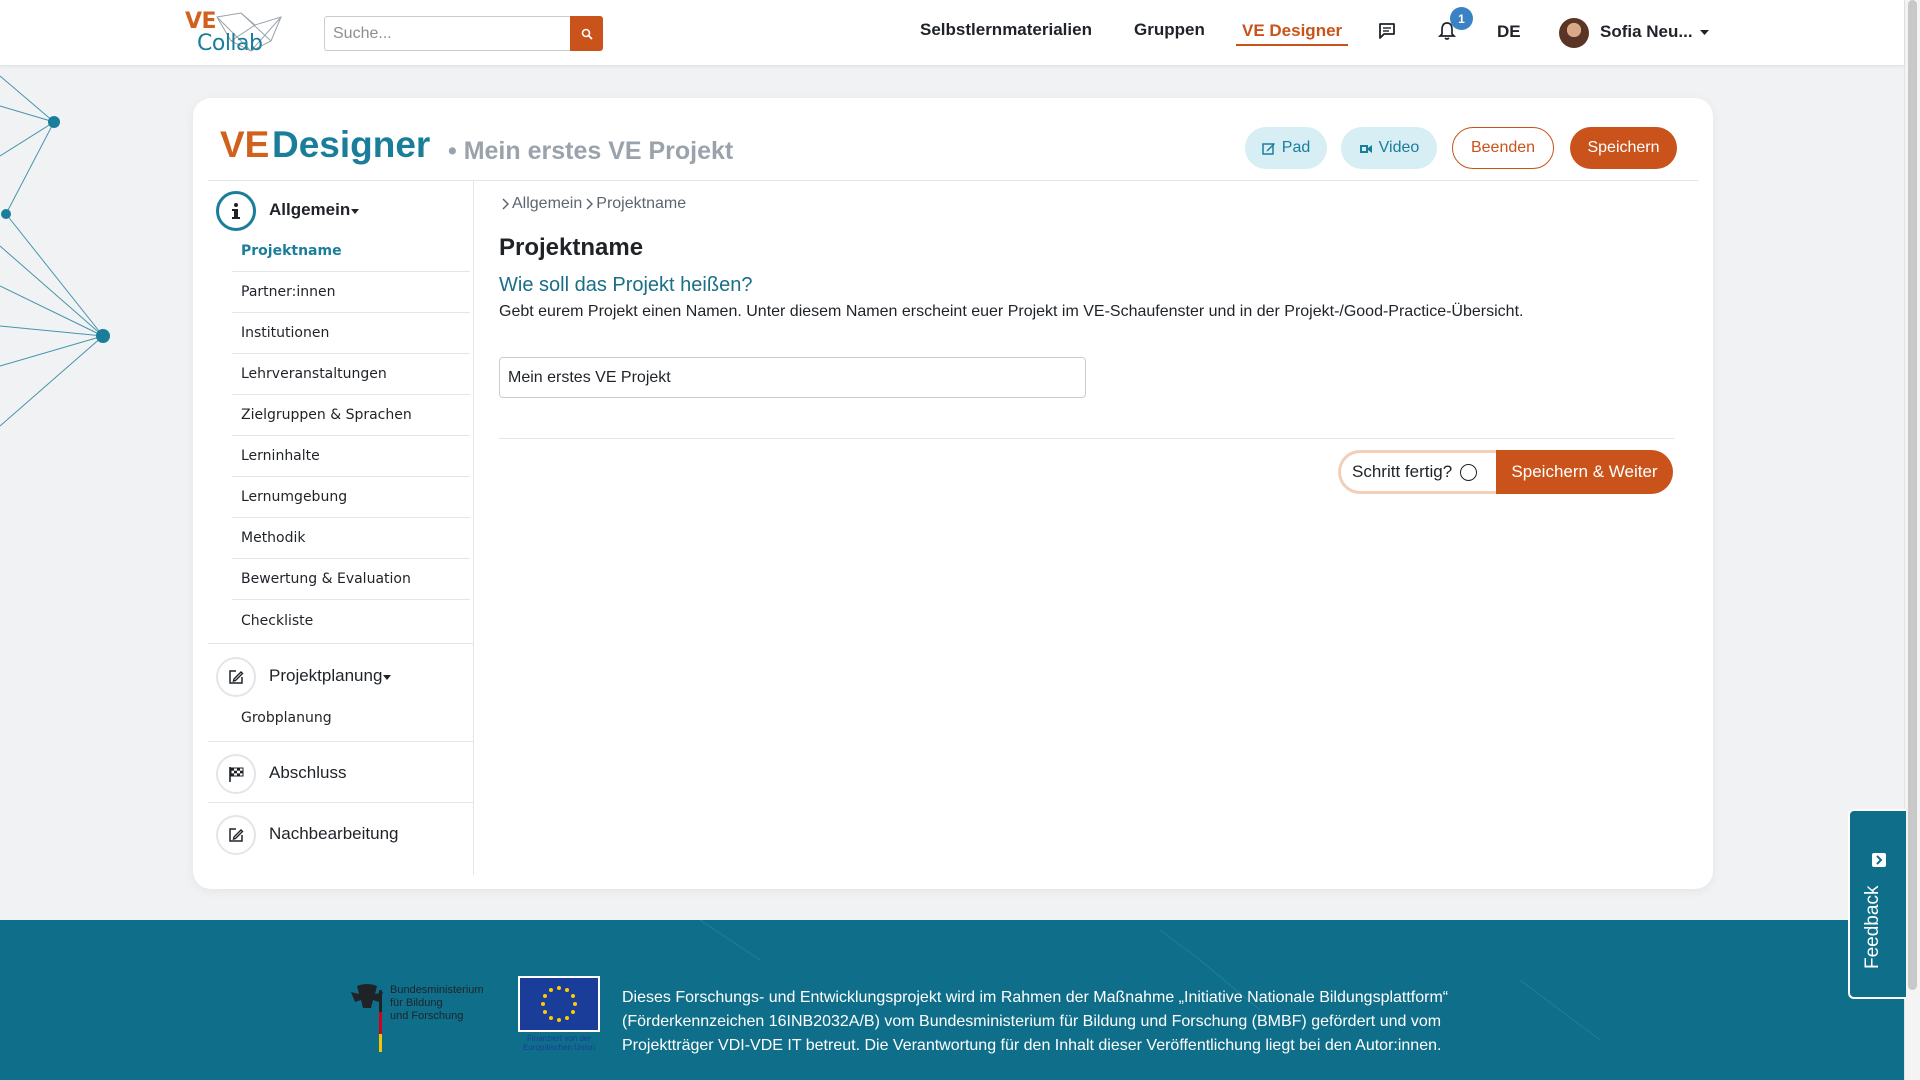 The image size is (1920, 1080). What do you see at coordinates (1296, 147) in the screenshot?
I see `pad-button-label: Pad` at bounding box center [1296, 147].